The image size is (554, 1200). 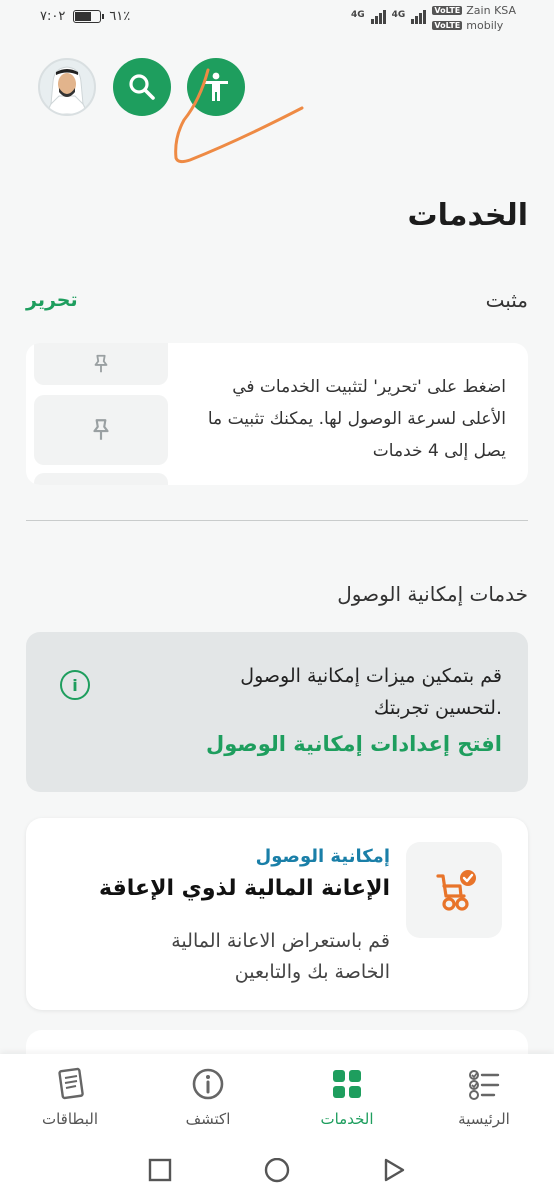 I want to click on system-navigation, so click(x=277, y=1172).